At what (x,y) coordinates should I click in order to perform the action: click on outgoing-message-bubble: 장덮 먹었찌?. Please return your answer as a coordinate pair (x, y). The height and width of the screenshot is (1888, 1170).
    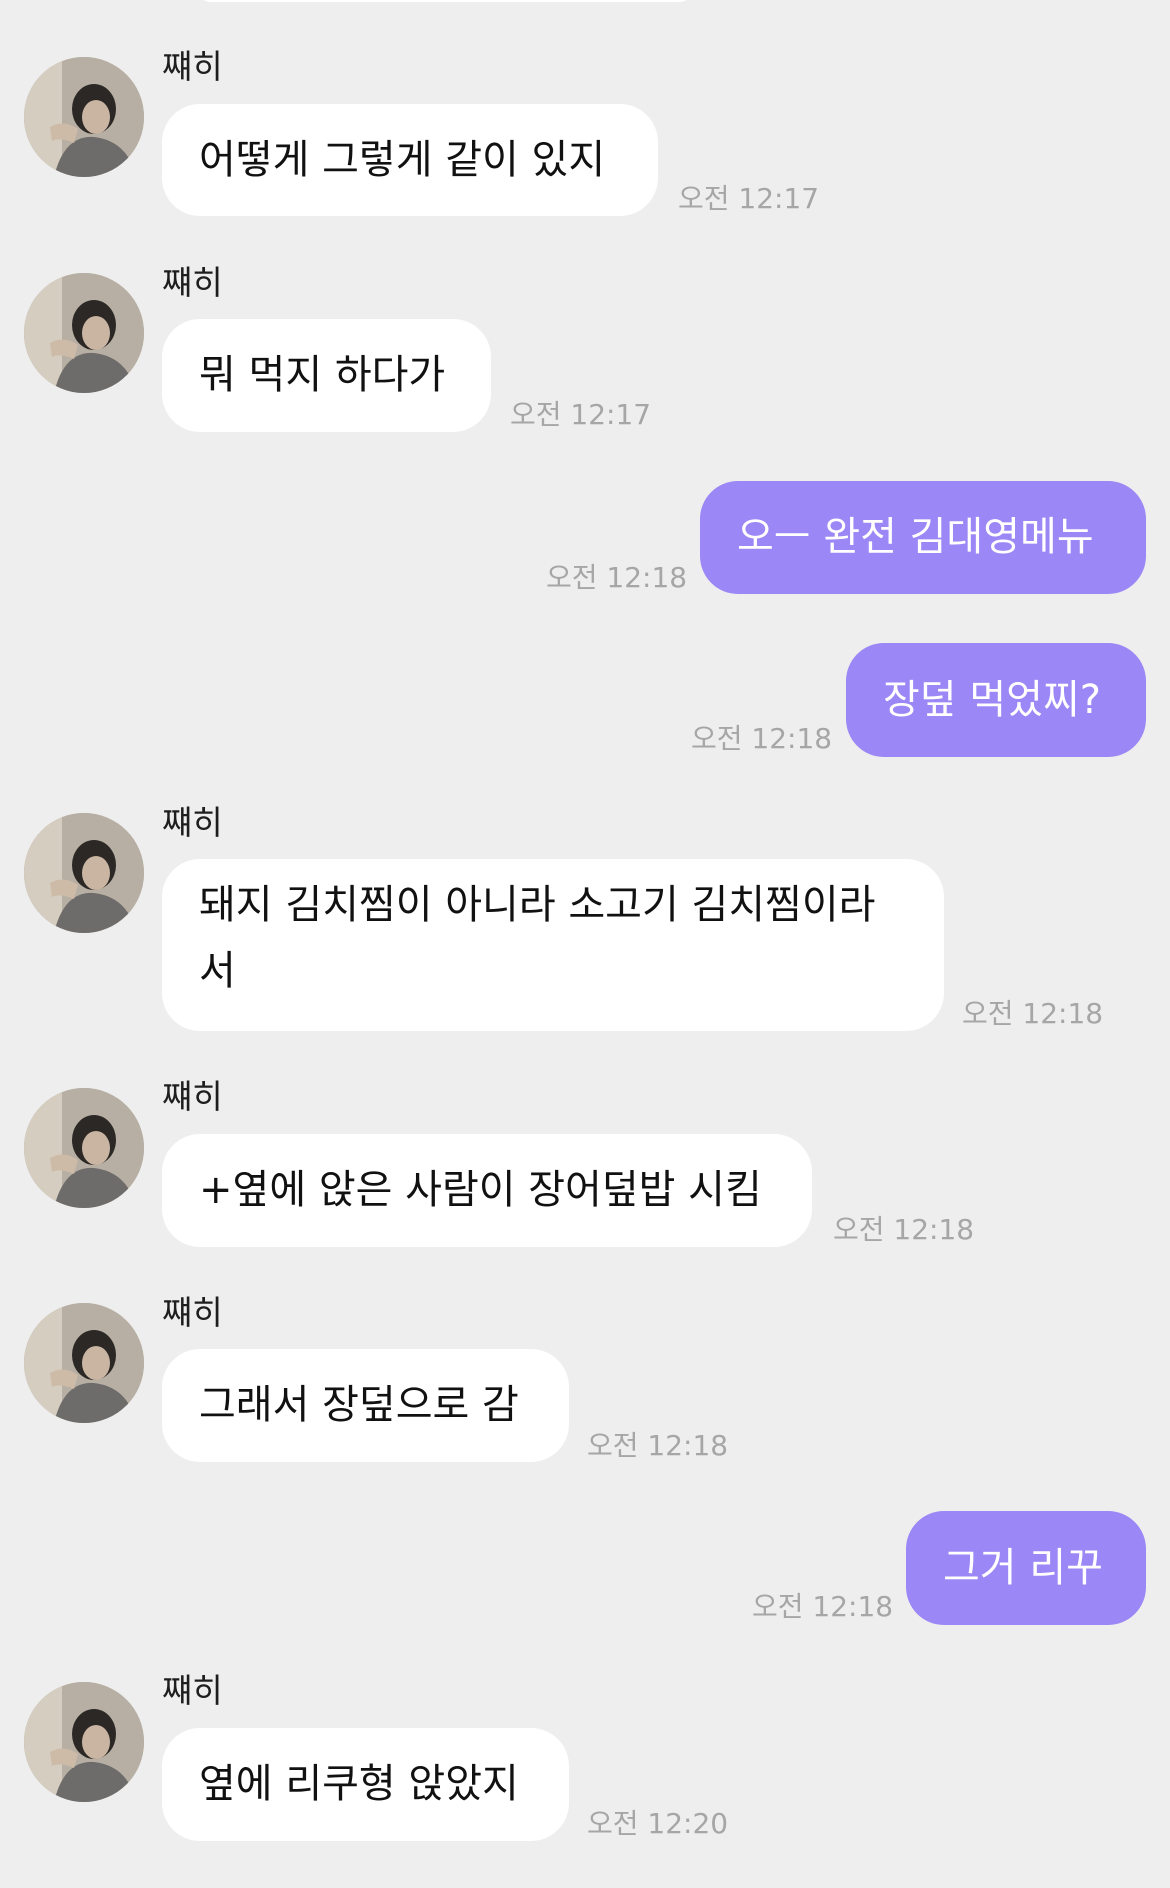
    Looking at the image, I should click on (996, 700).